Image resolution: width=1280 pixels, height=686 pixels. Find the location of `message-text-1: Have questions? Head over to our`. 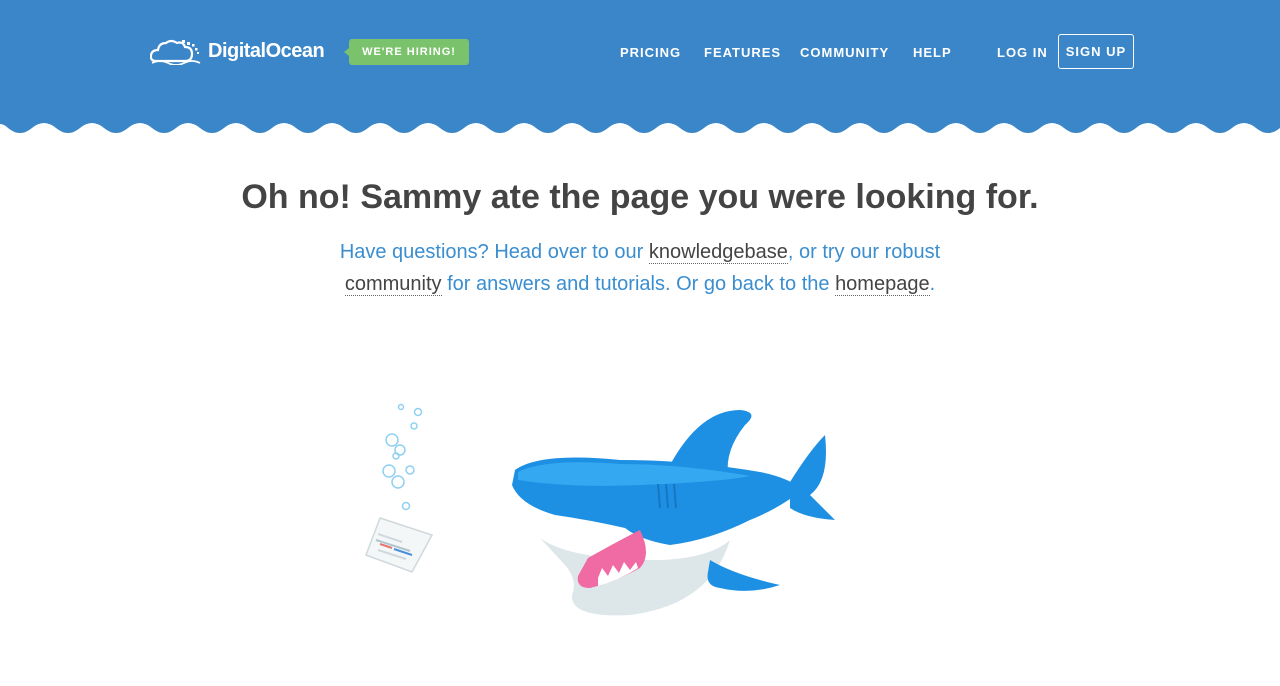

message-text-1: Have questions? Head over to our is located at coordinates (494, 252).